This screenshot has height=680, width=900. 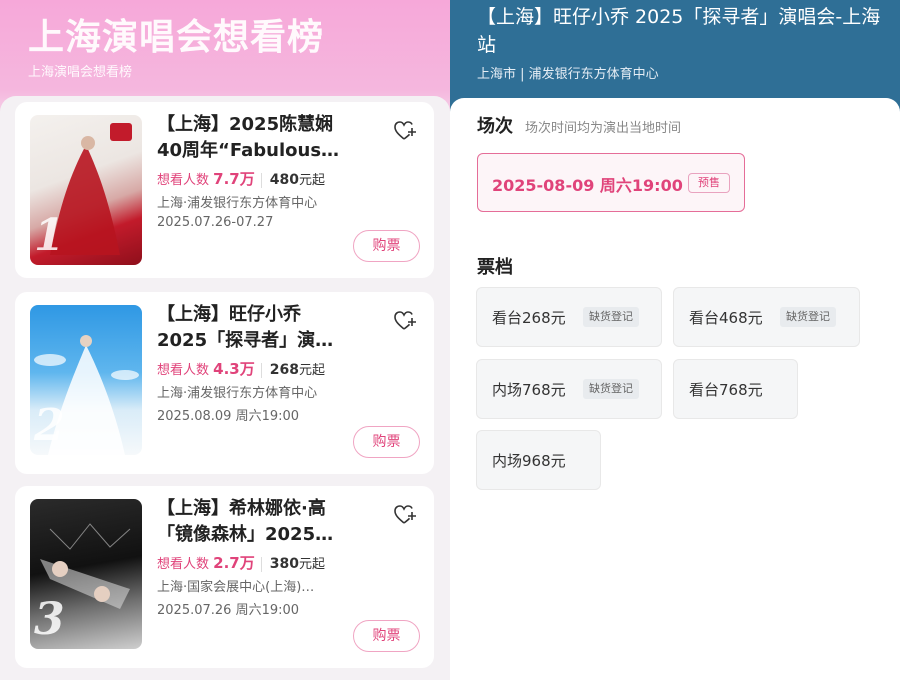 I want to click on want-count: 想看人数 2.7万, so click(x=206, y=563).